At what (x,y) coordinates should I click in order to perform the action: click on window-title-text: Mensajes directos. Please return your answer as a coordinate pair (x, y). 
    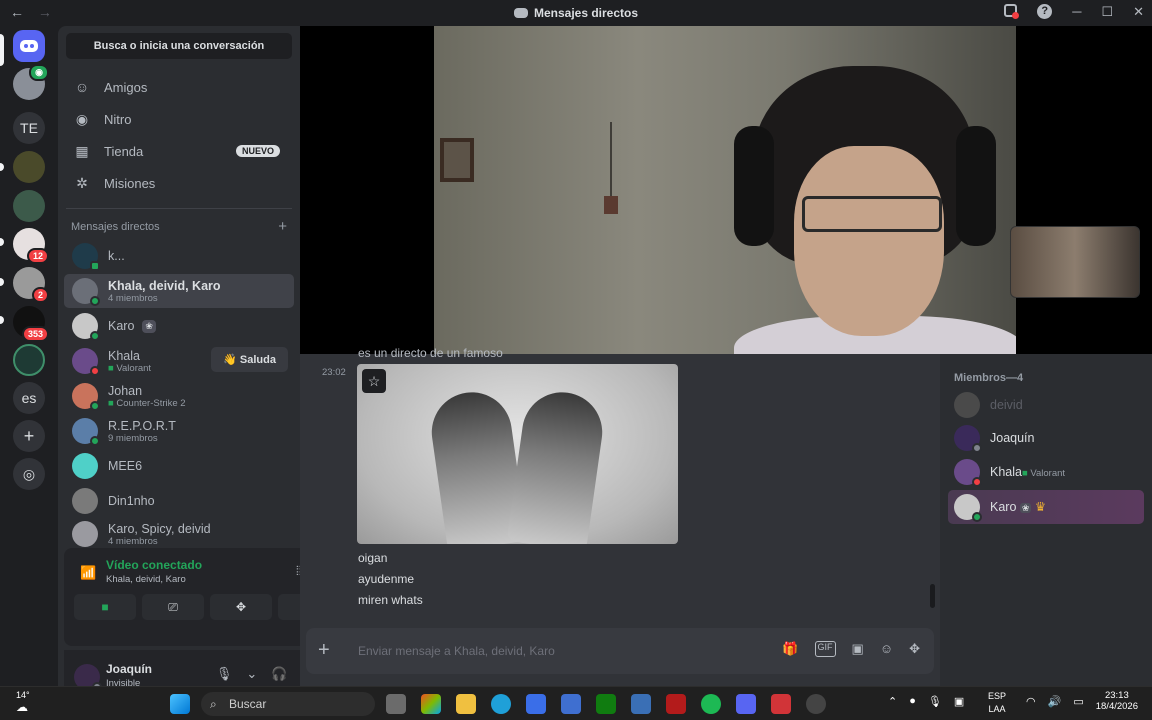
    Looking at the image, I should click on (586, 13).